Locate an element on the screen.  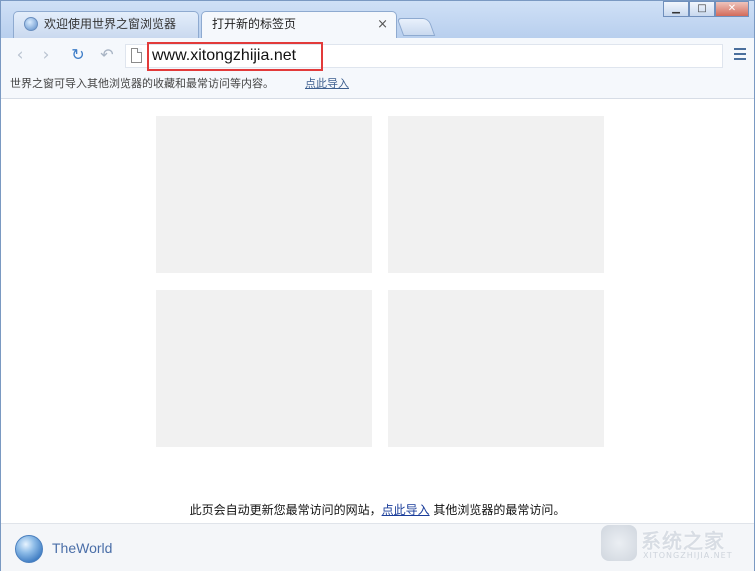
tab-strip: 欢迎使用世界之窗浏览器 打开新的标签页 × ▁ □ ✕ is located at coordinates (377, 20).